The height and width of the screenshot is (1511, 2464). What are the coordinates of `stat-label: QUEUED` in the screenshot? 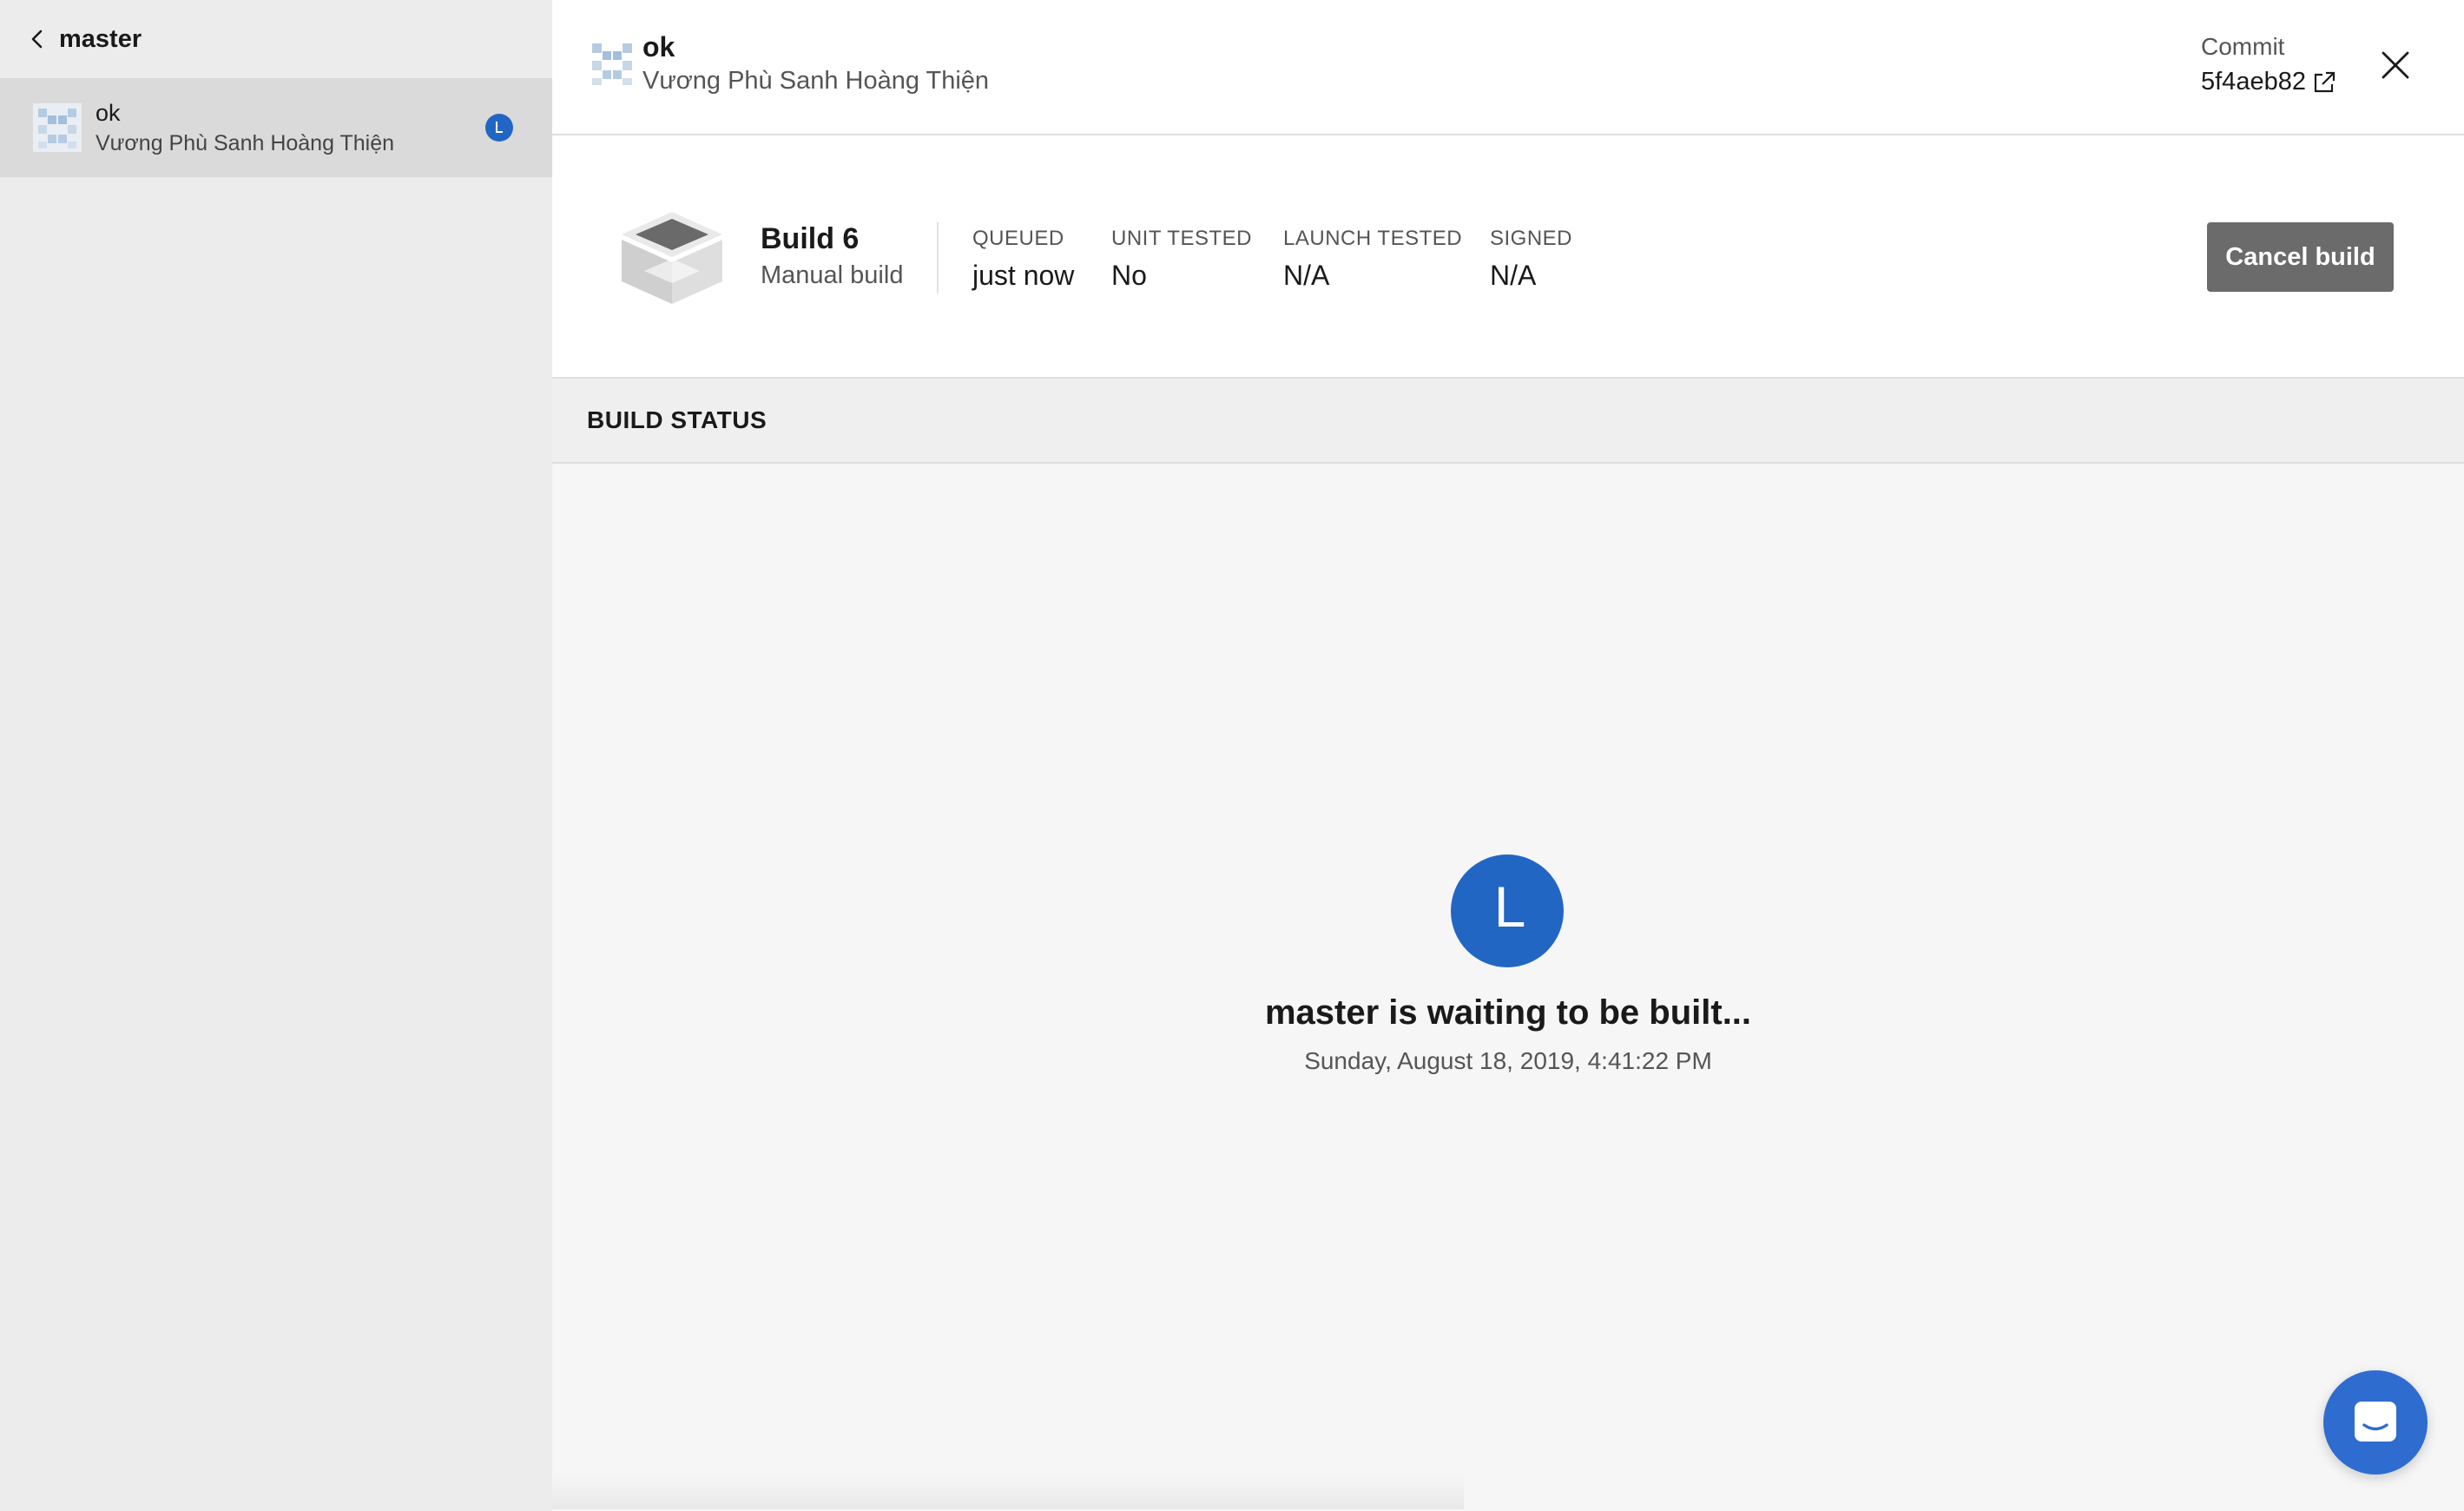 It's located at (1018, 238).